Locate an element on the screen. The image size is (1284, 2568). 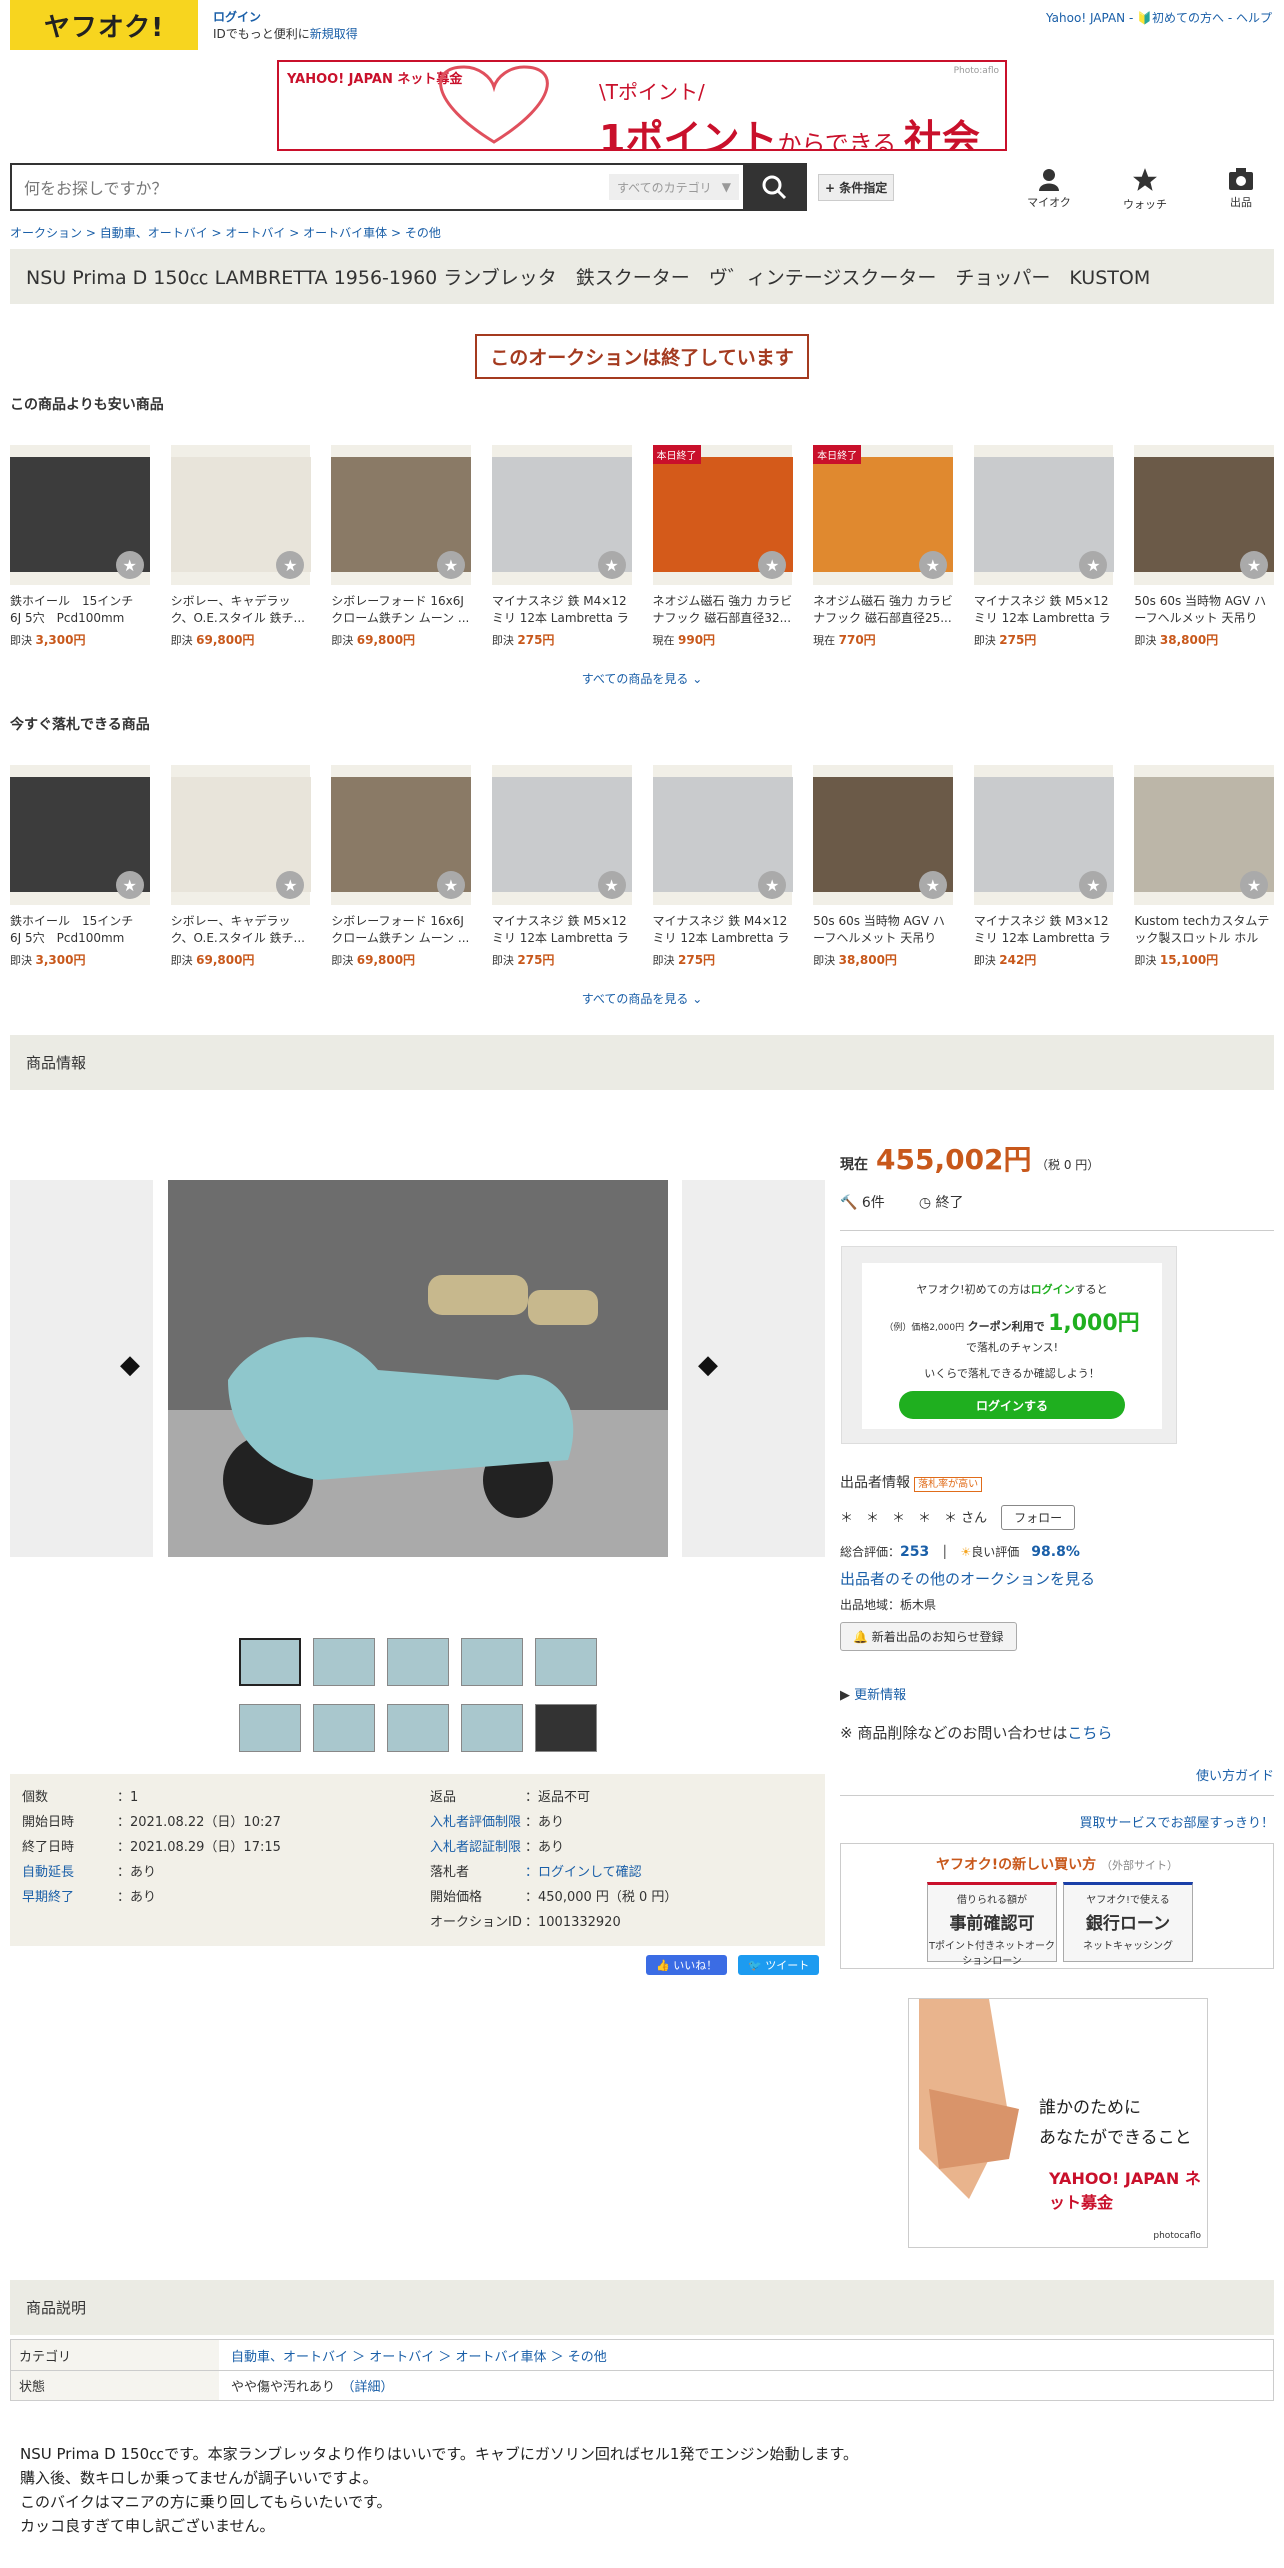
inquiry-link: こちら is located at coordinates (1089, 1733).